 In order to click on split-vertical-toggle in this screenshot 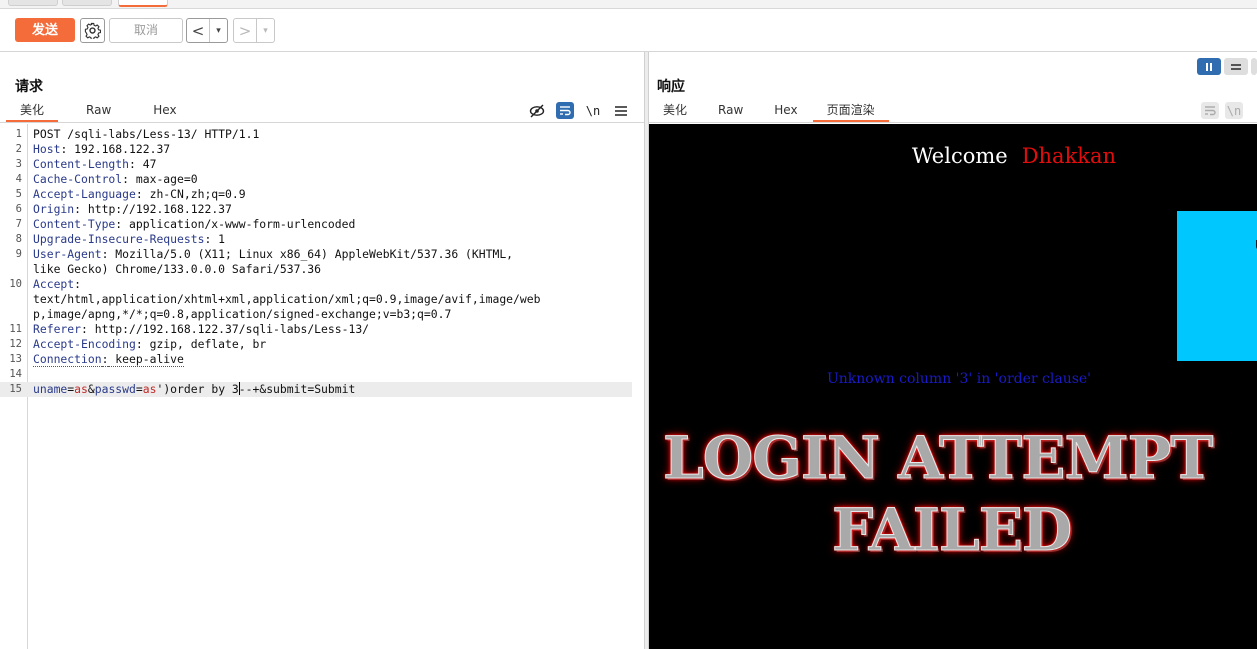, I will do `click(1236, 66)`.